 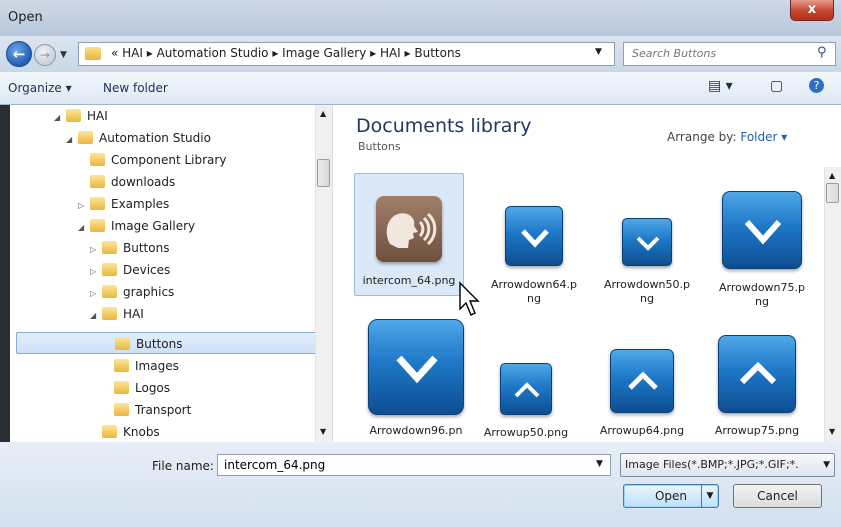 What do you see at coordinates (777, 496) in the screenshot?
I see `cancel-button: Cancel` at bounding box center [777, 496].